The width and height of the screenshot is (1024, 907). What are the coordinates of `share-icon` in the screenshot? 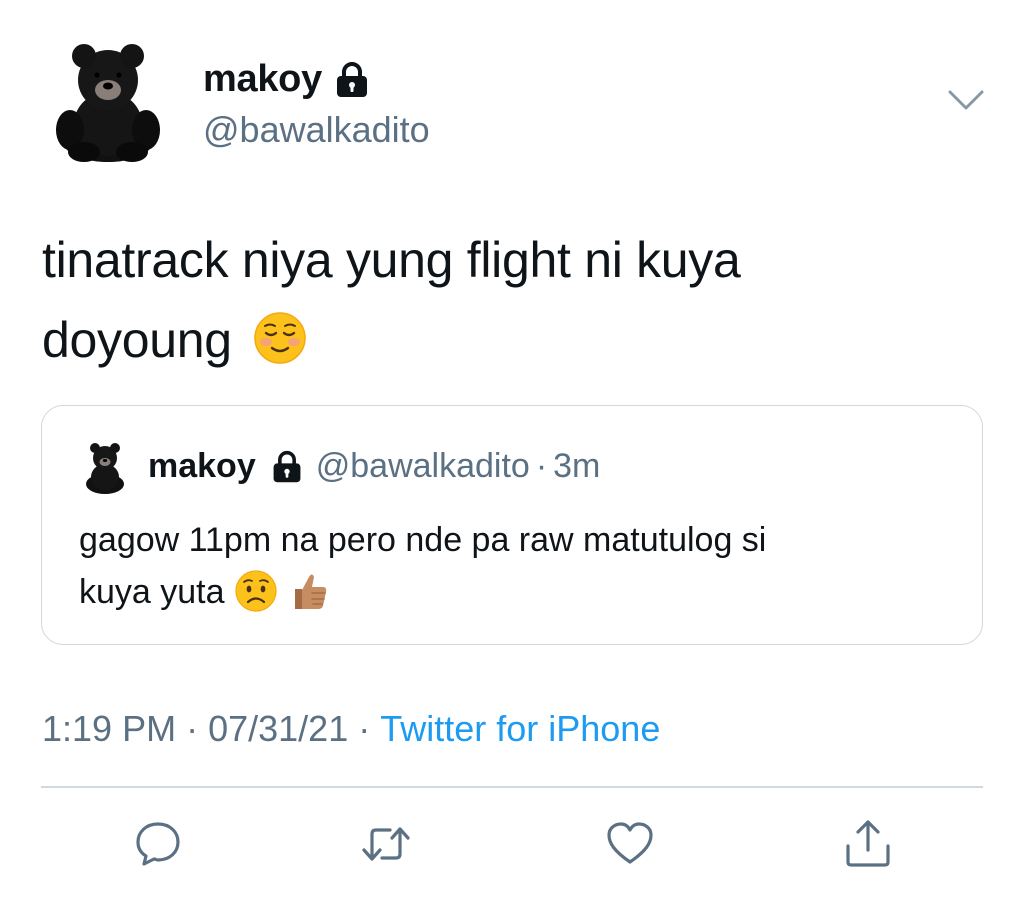 It's located at (868, 843).